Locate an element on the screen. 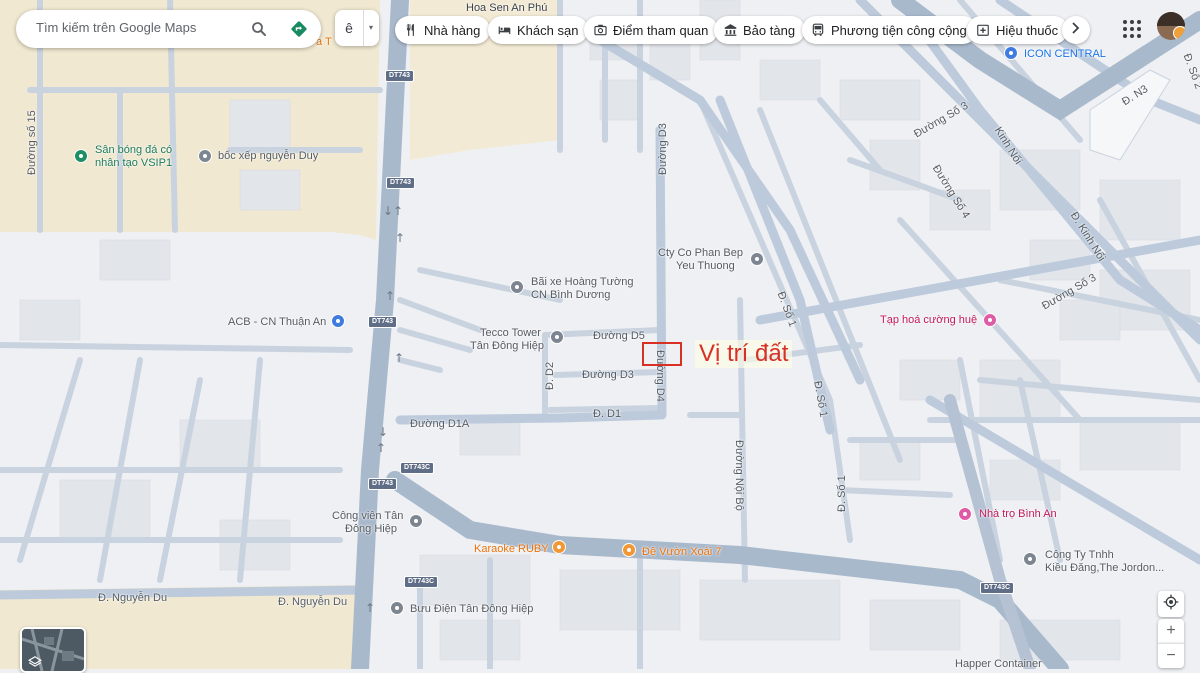 This screenshot has width=1200, height=673. chip-attractions: Điểm tham quan is located at coordinates (651, 30).